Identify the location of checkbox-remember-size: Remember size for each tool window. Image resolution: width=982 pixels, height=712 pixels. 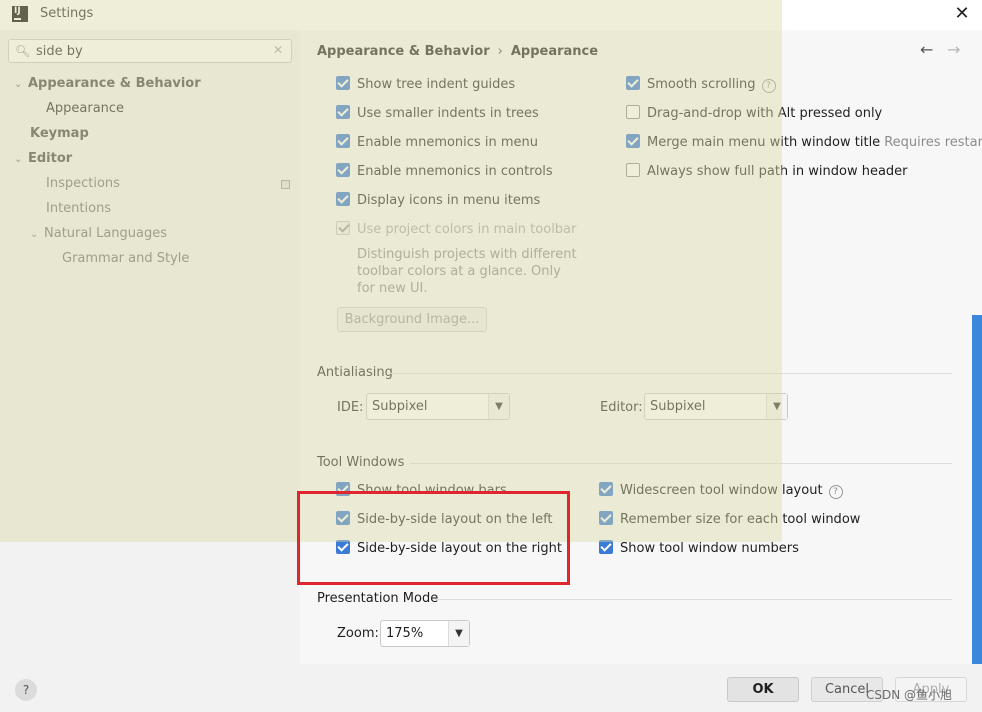
(729, 520).